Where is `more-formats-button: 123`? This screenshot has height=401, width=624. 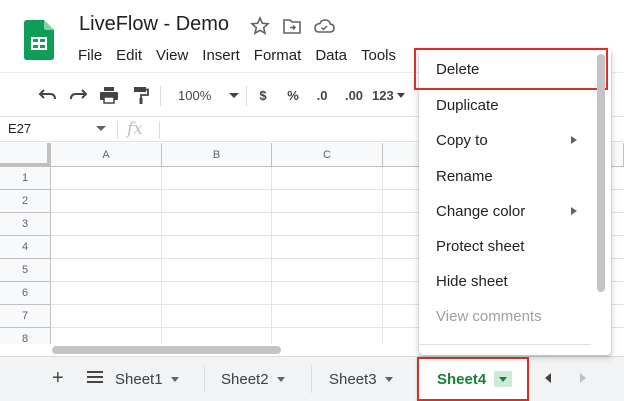 more-formats-button: 123 is located at coordinates (392, 95).